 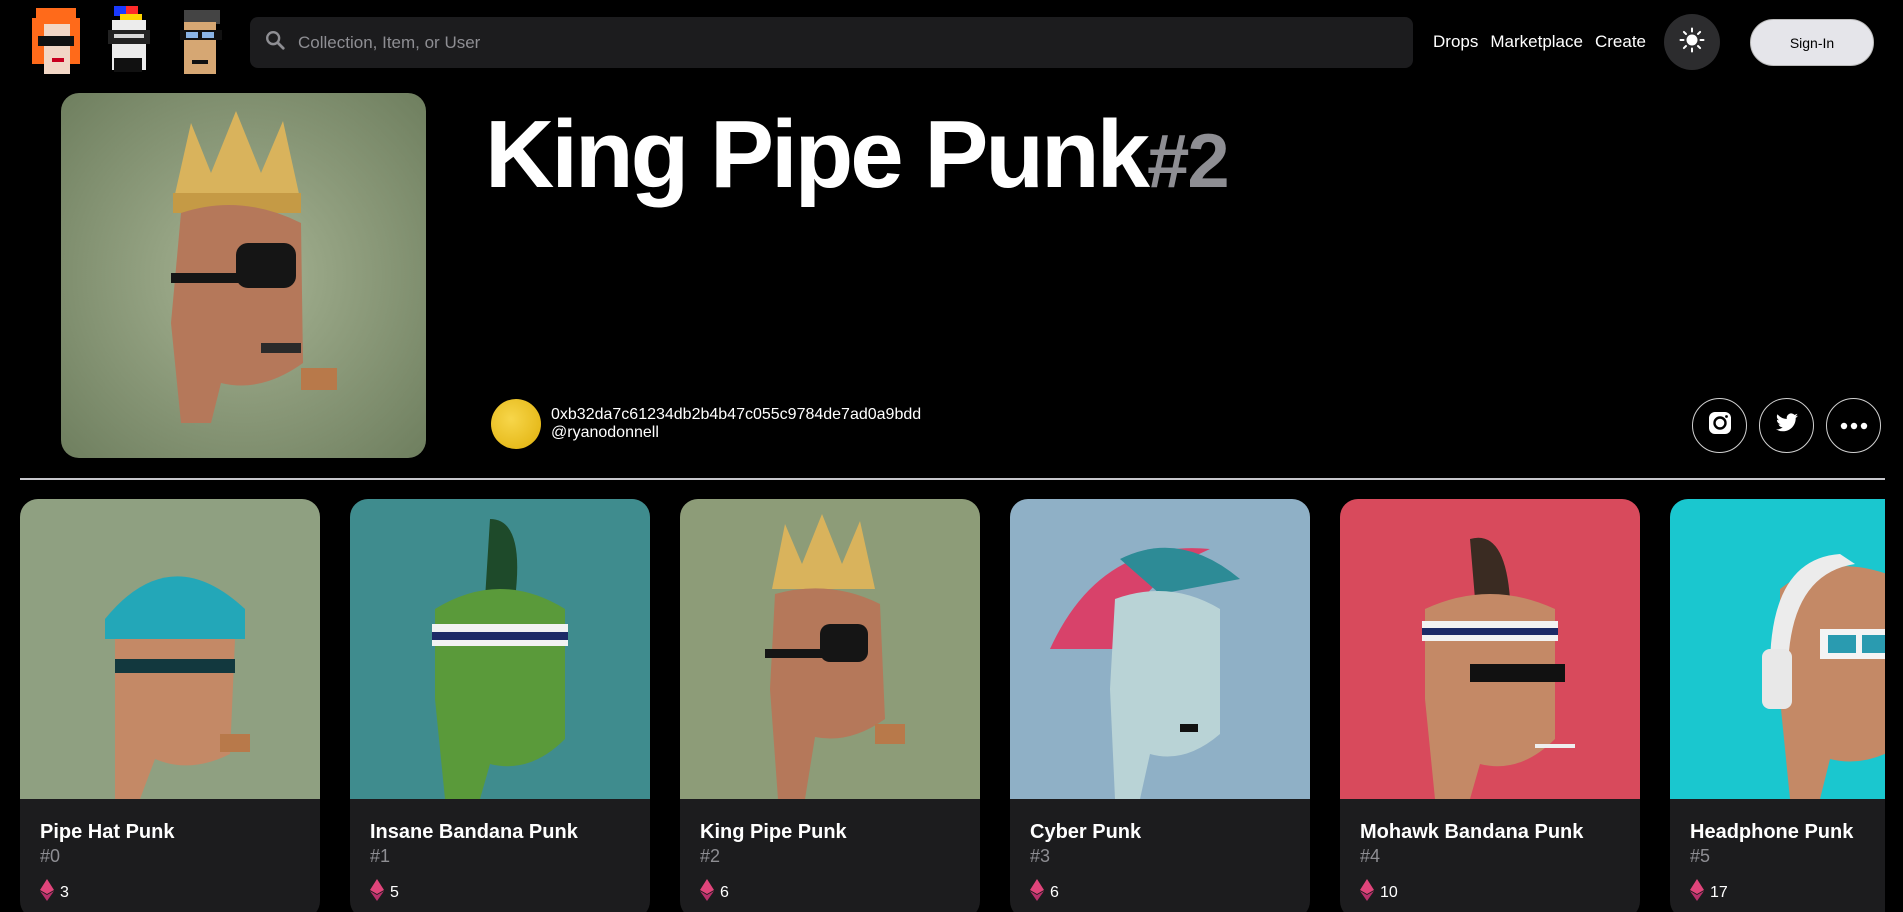 I want to click on item-title: King Pipe Punk, so click(x=817, y=154).